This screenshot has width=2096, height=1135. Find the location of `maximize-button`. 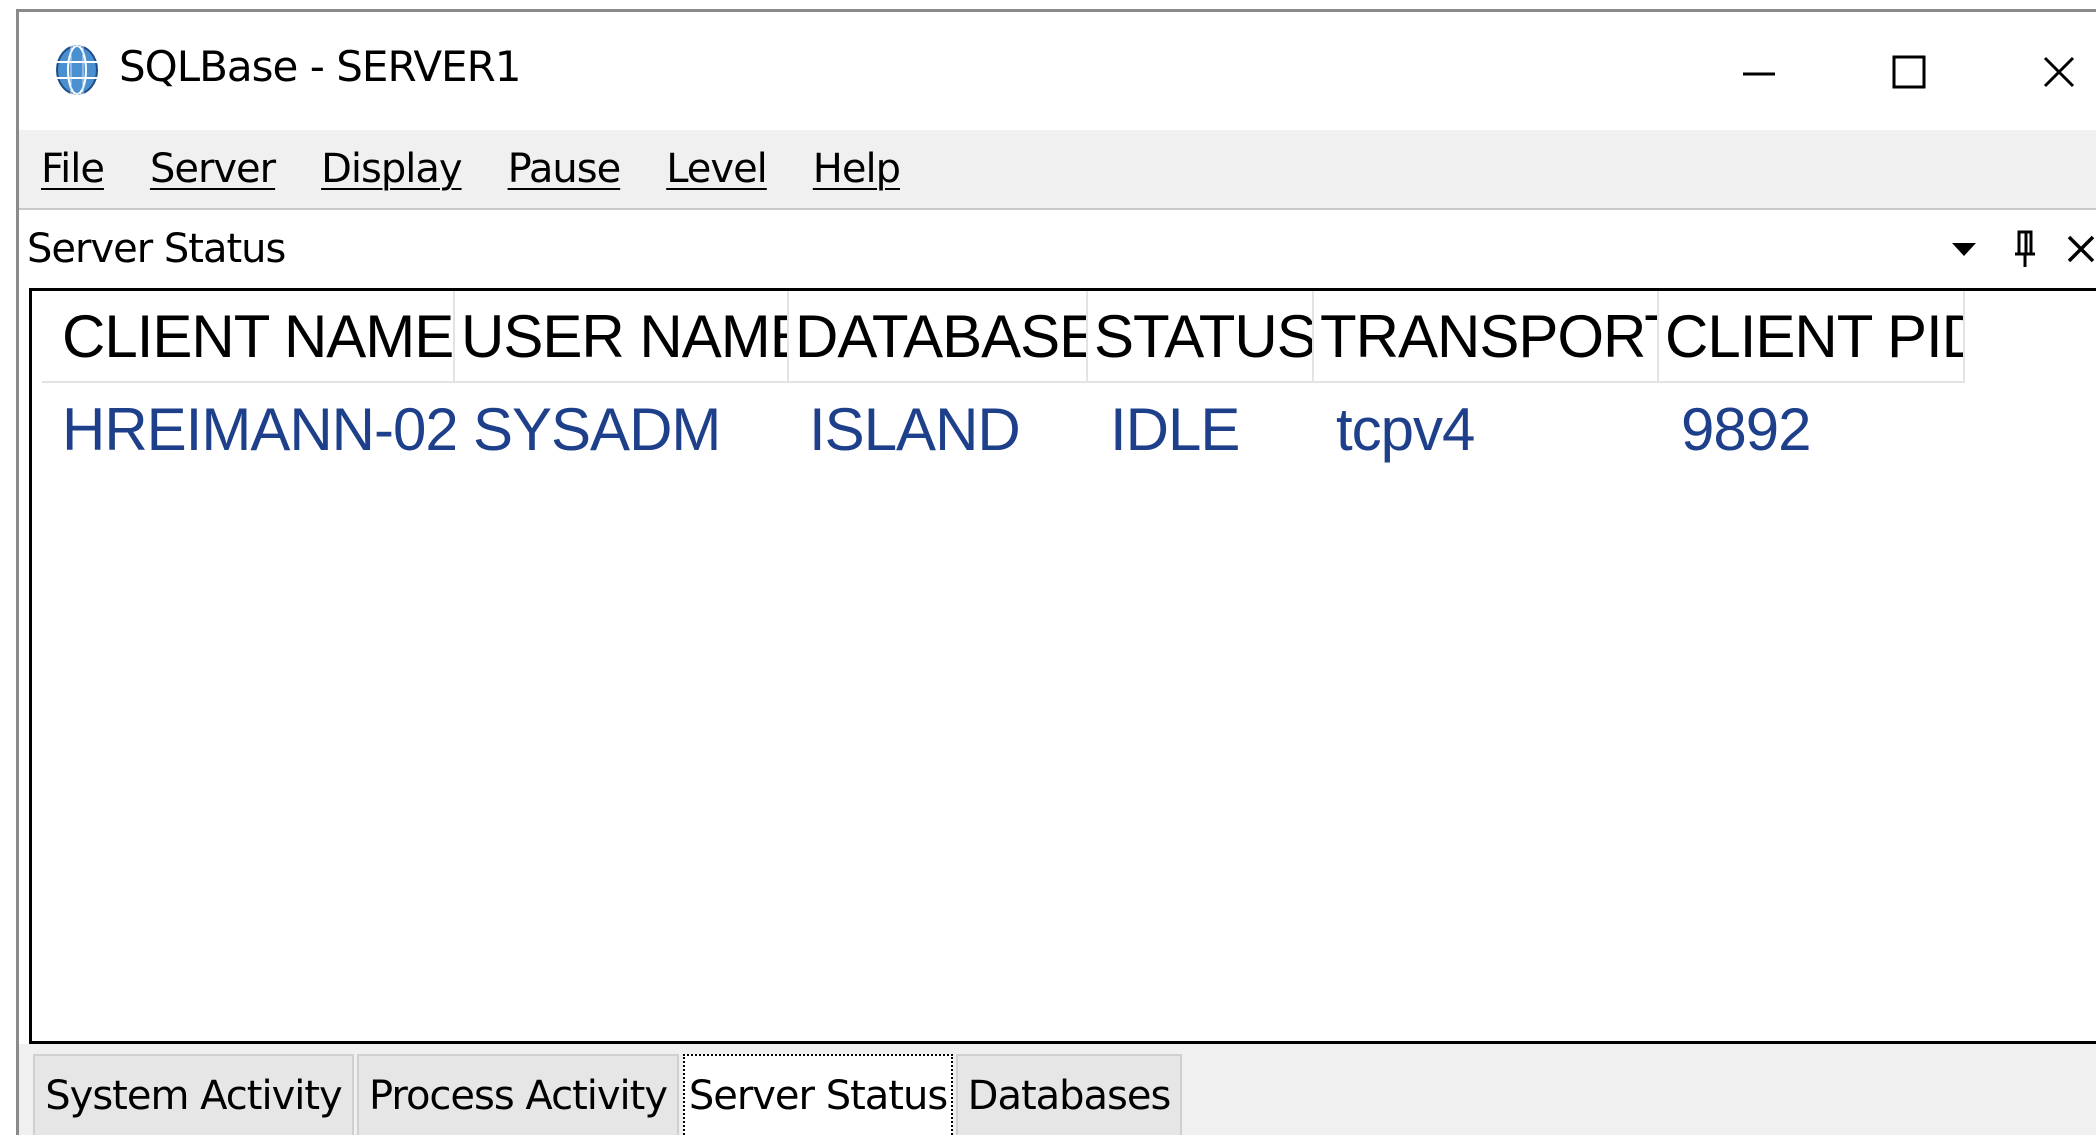

maximize-button is located at coordinates (1909, 72).